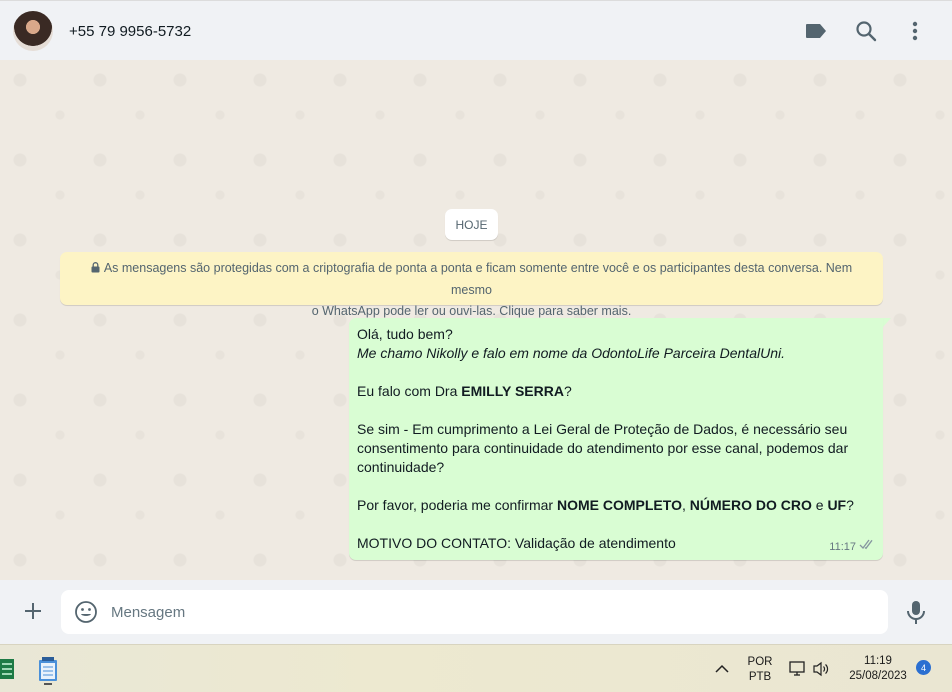 The width and height of the screenshot is (952, 692). Describe the element at coordinates (401, 467) in the screenshot. I see `message-lgpd-line3: continuidade?` at that location.